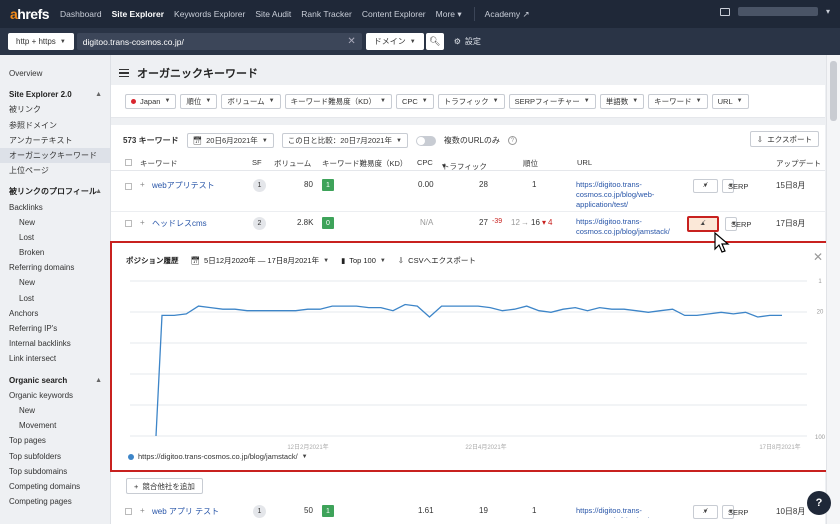  I want to click on filter-word-count: 単語数 ▼, so click(622, 101).